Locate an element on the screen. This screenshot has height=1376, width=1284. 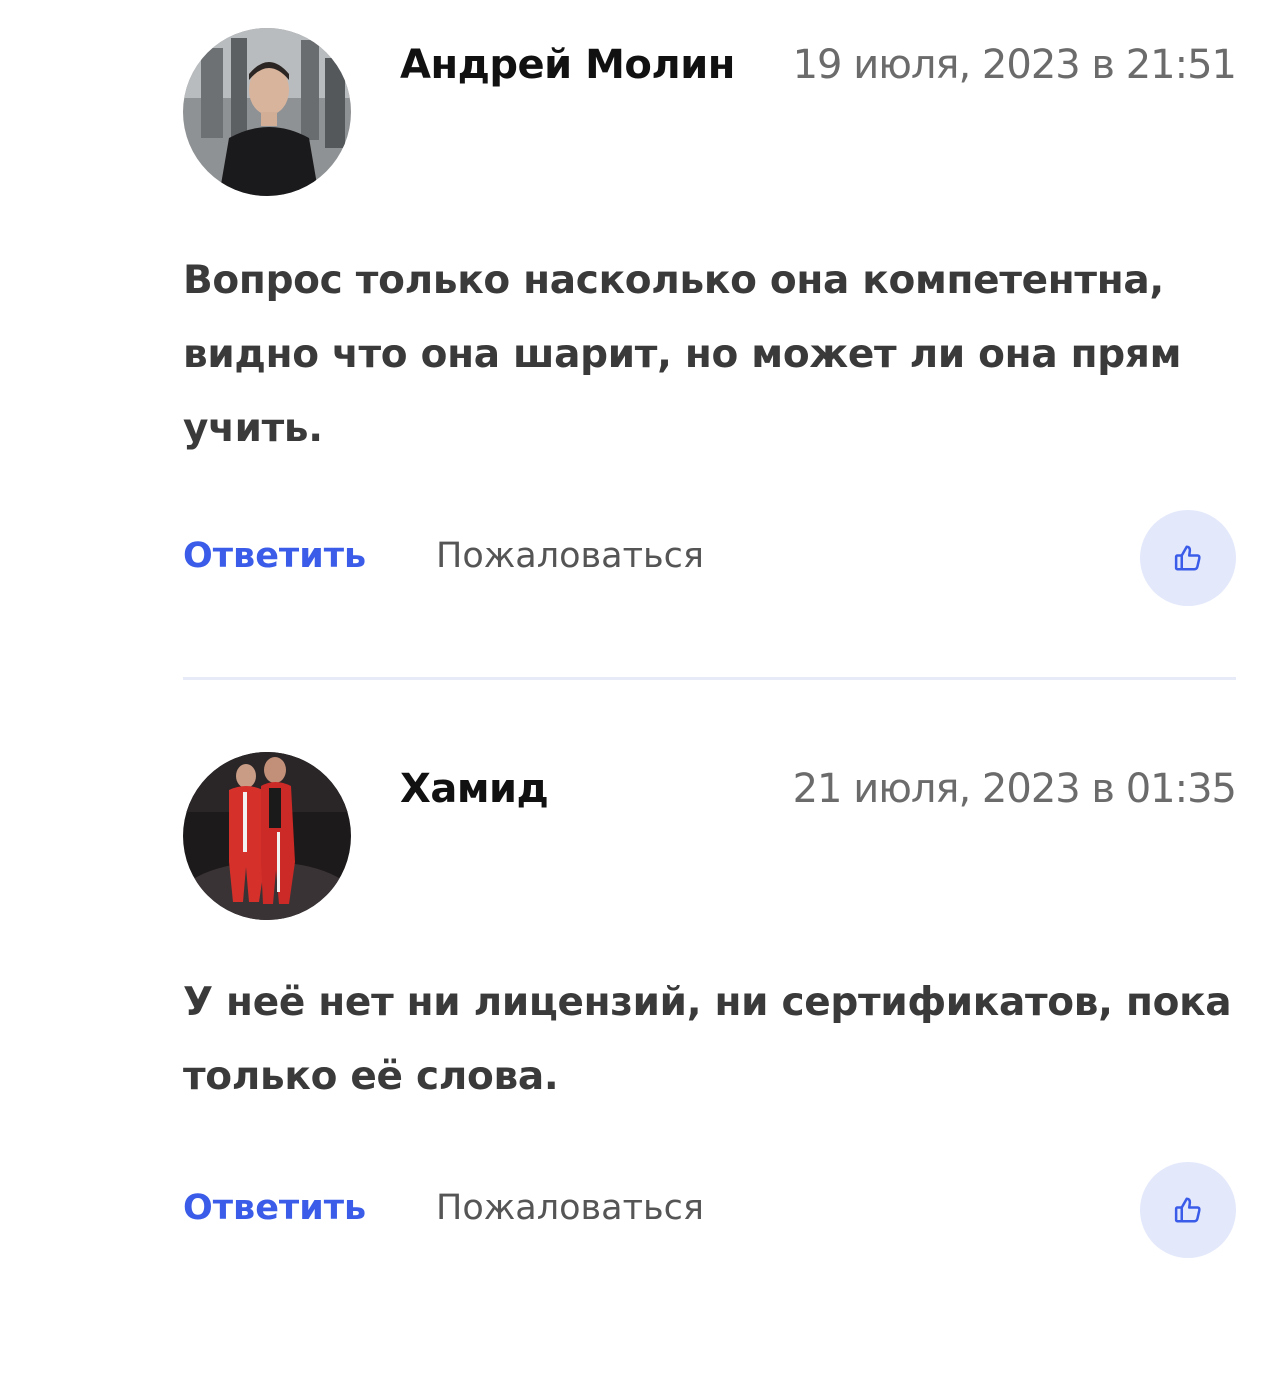
comment-author: Хамид is located at coordinates (474, 789).